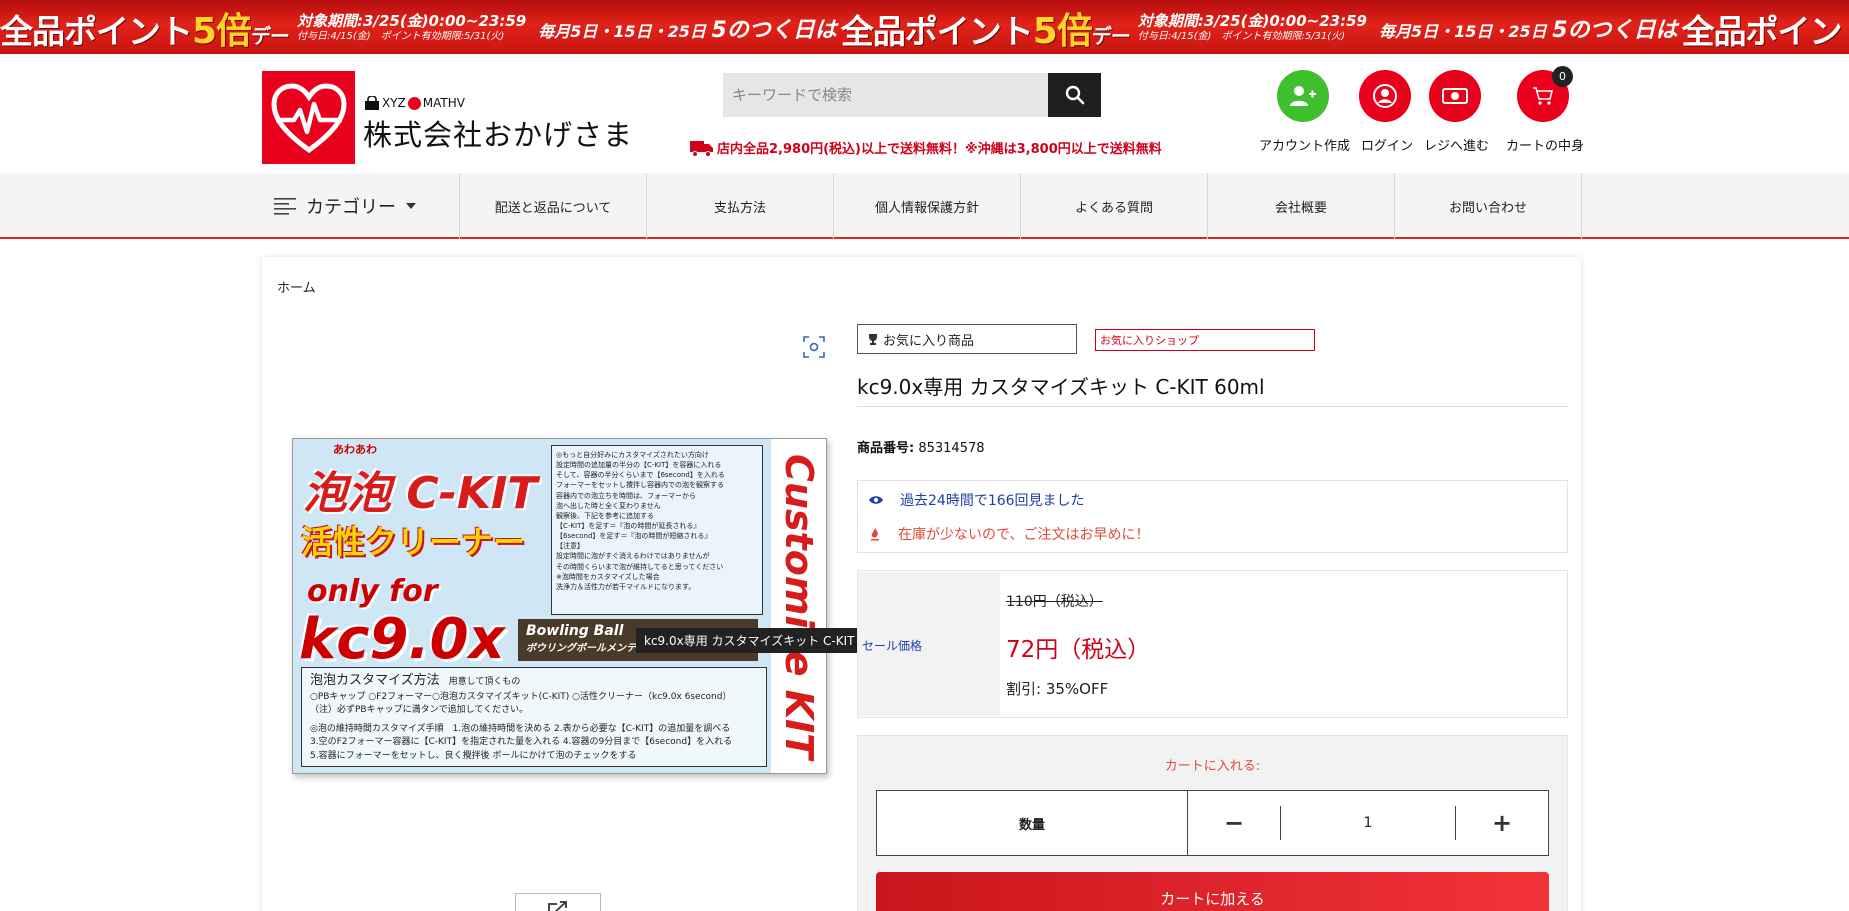 The height and width of the screenshot is (911, 1849). What do you see at coordinates (1054, 602) in the screenshot?
I see `original-price: 110円（税込）` at bounding box center [1054, 602].